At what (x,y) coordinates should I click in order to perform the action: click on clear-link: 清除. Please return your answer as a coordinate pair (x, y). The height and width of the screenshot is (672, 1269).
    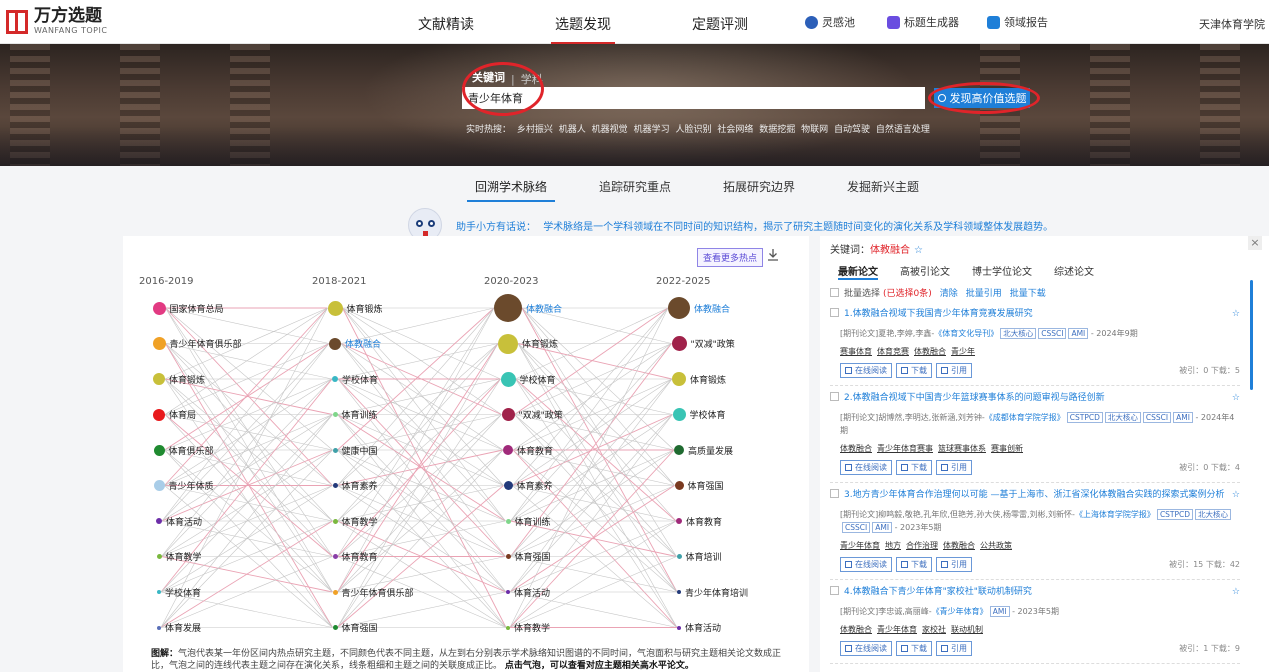
    Looking at the image, I should click on (949, 292).